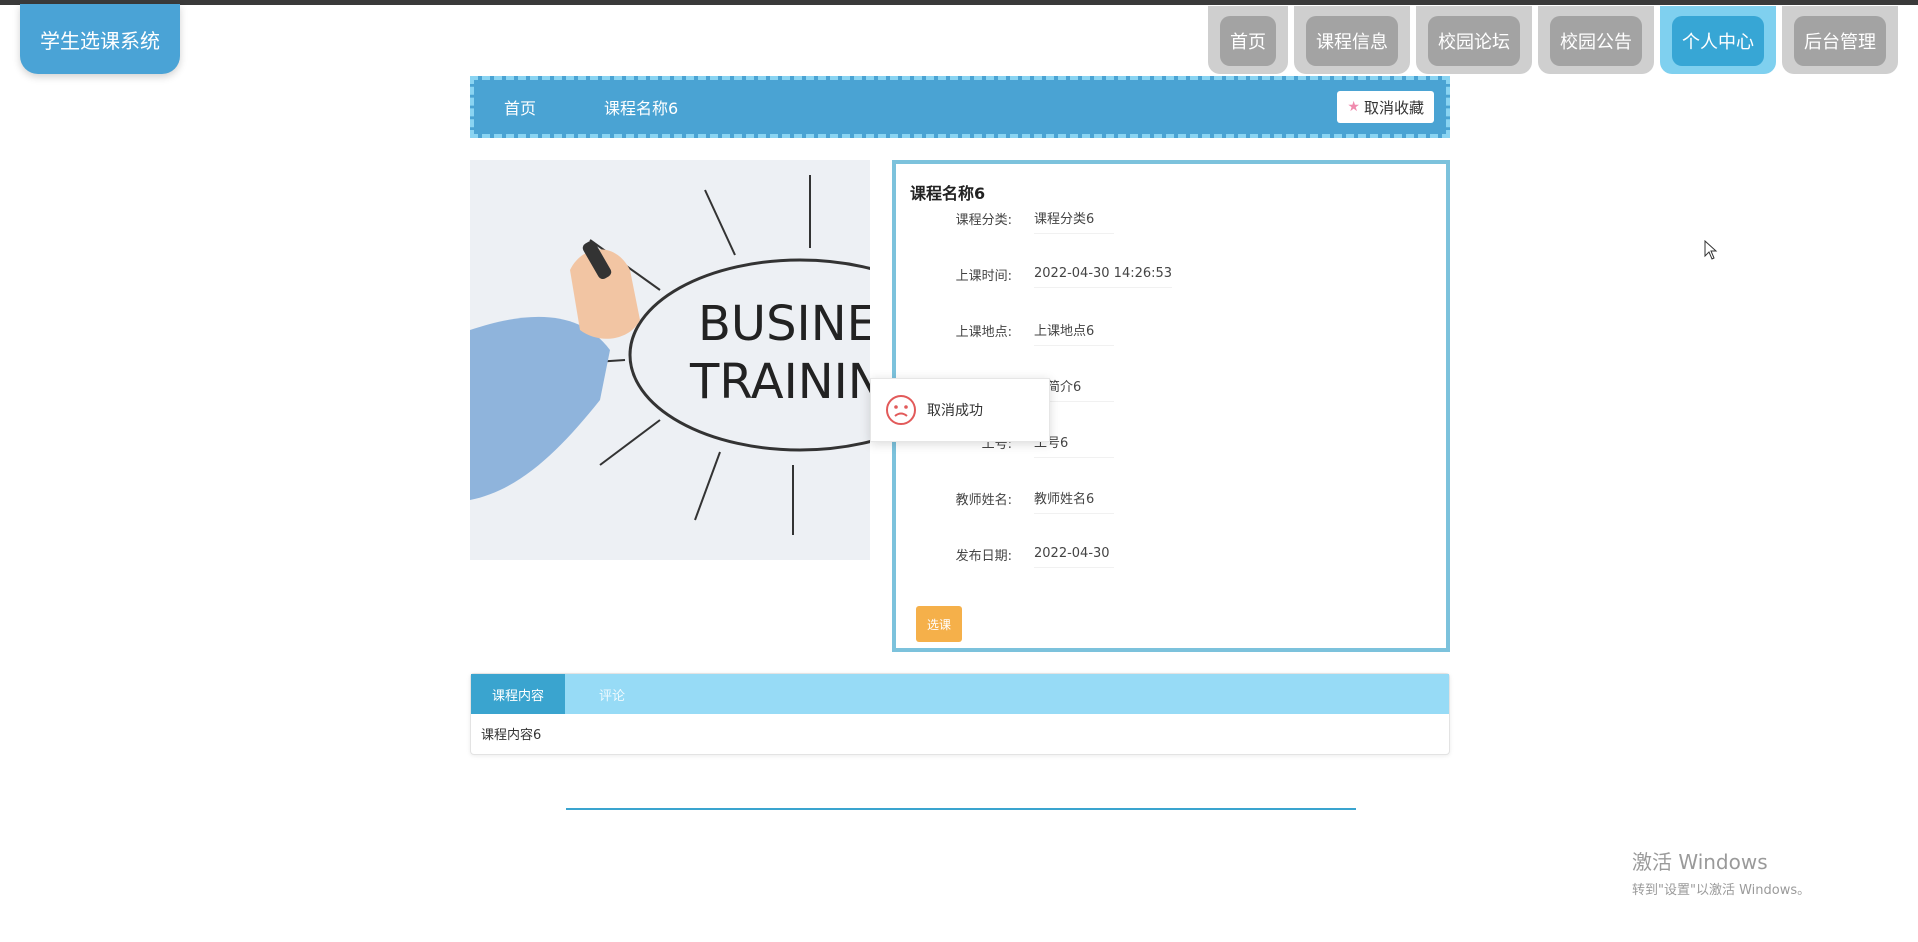 Image resolution: width=1918 pixels, height=942 pixels. I want to click on nav-item-label: 校园公告, so click(1596, 41).